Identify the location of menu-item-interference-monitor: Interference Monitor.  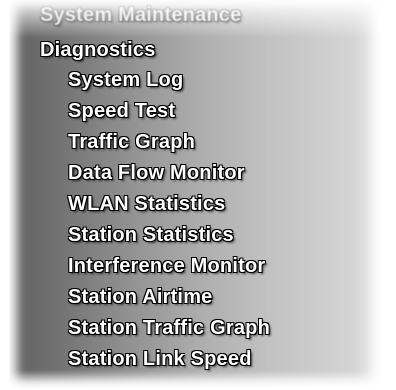
(166, 266).